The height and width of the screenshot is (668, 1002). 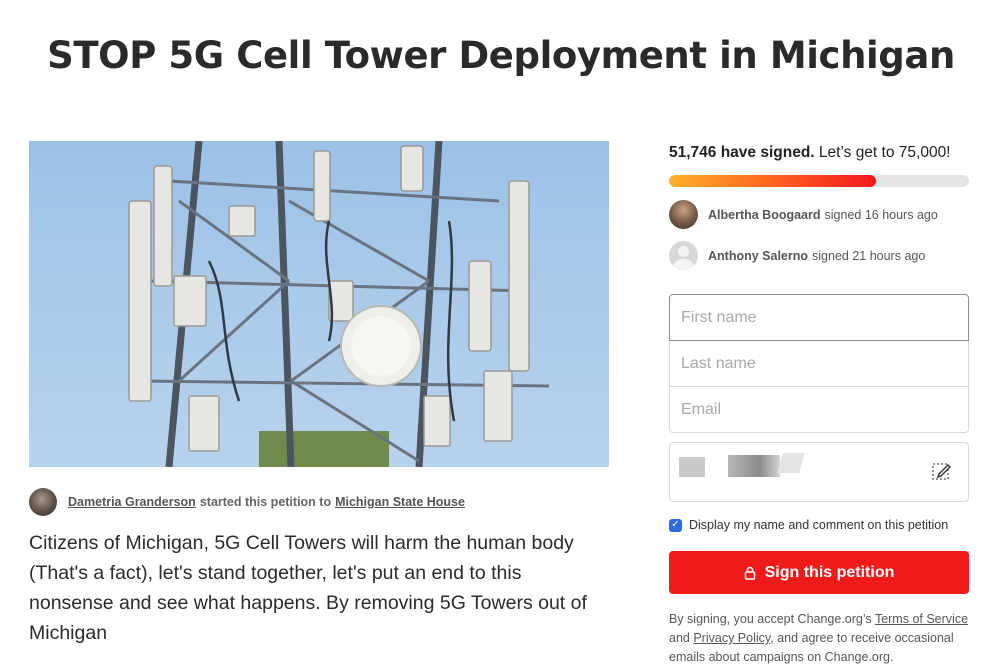 I want to click on signer-name: Albertha Boogaard, so click(x=764, y=214).